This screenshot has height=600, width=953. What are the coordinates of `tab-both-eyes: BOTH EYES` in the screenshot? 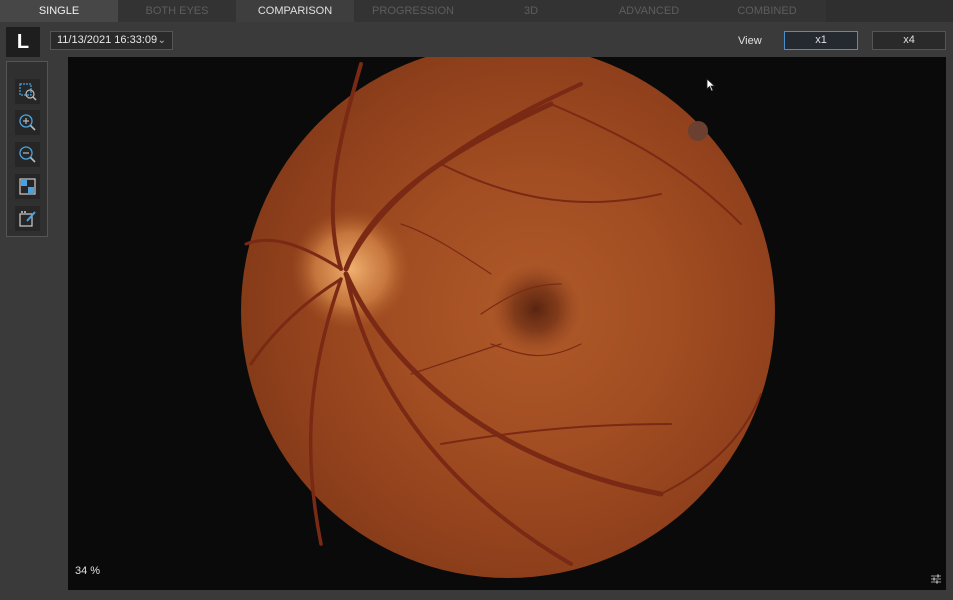 It's located at (177, 11).